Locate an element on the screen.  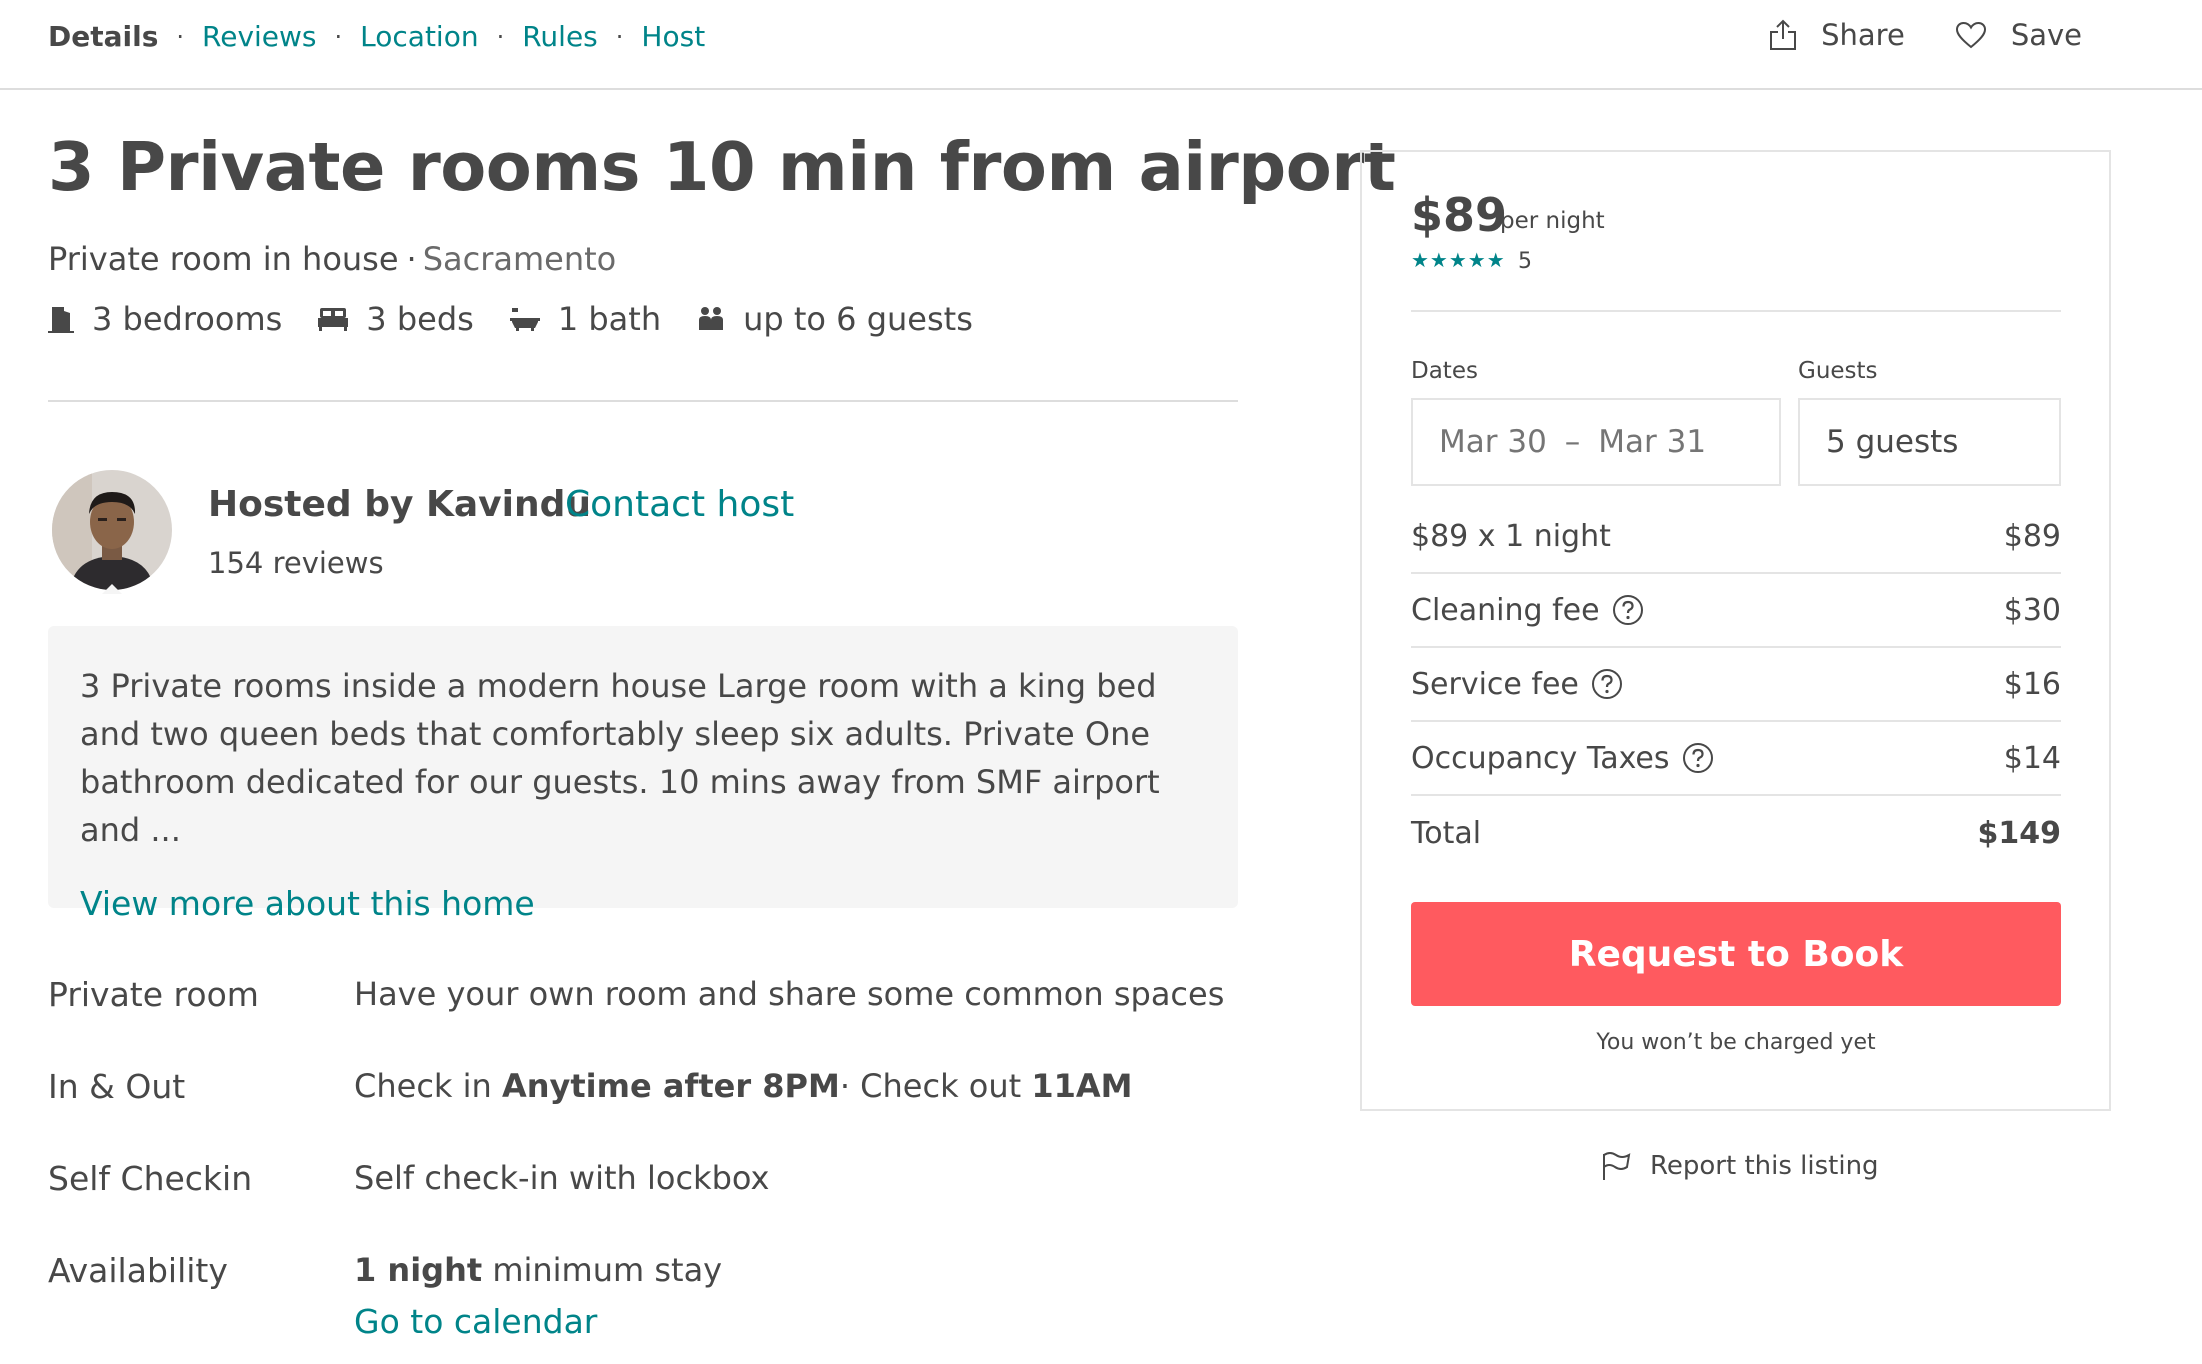
self-checkin-row: Self Checkin Self check-in with lockbox is located at coordinates (408, 1178).